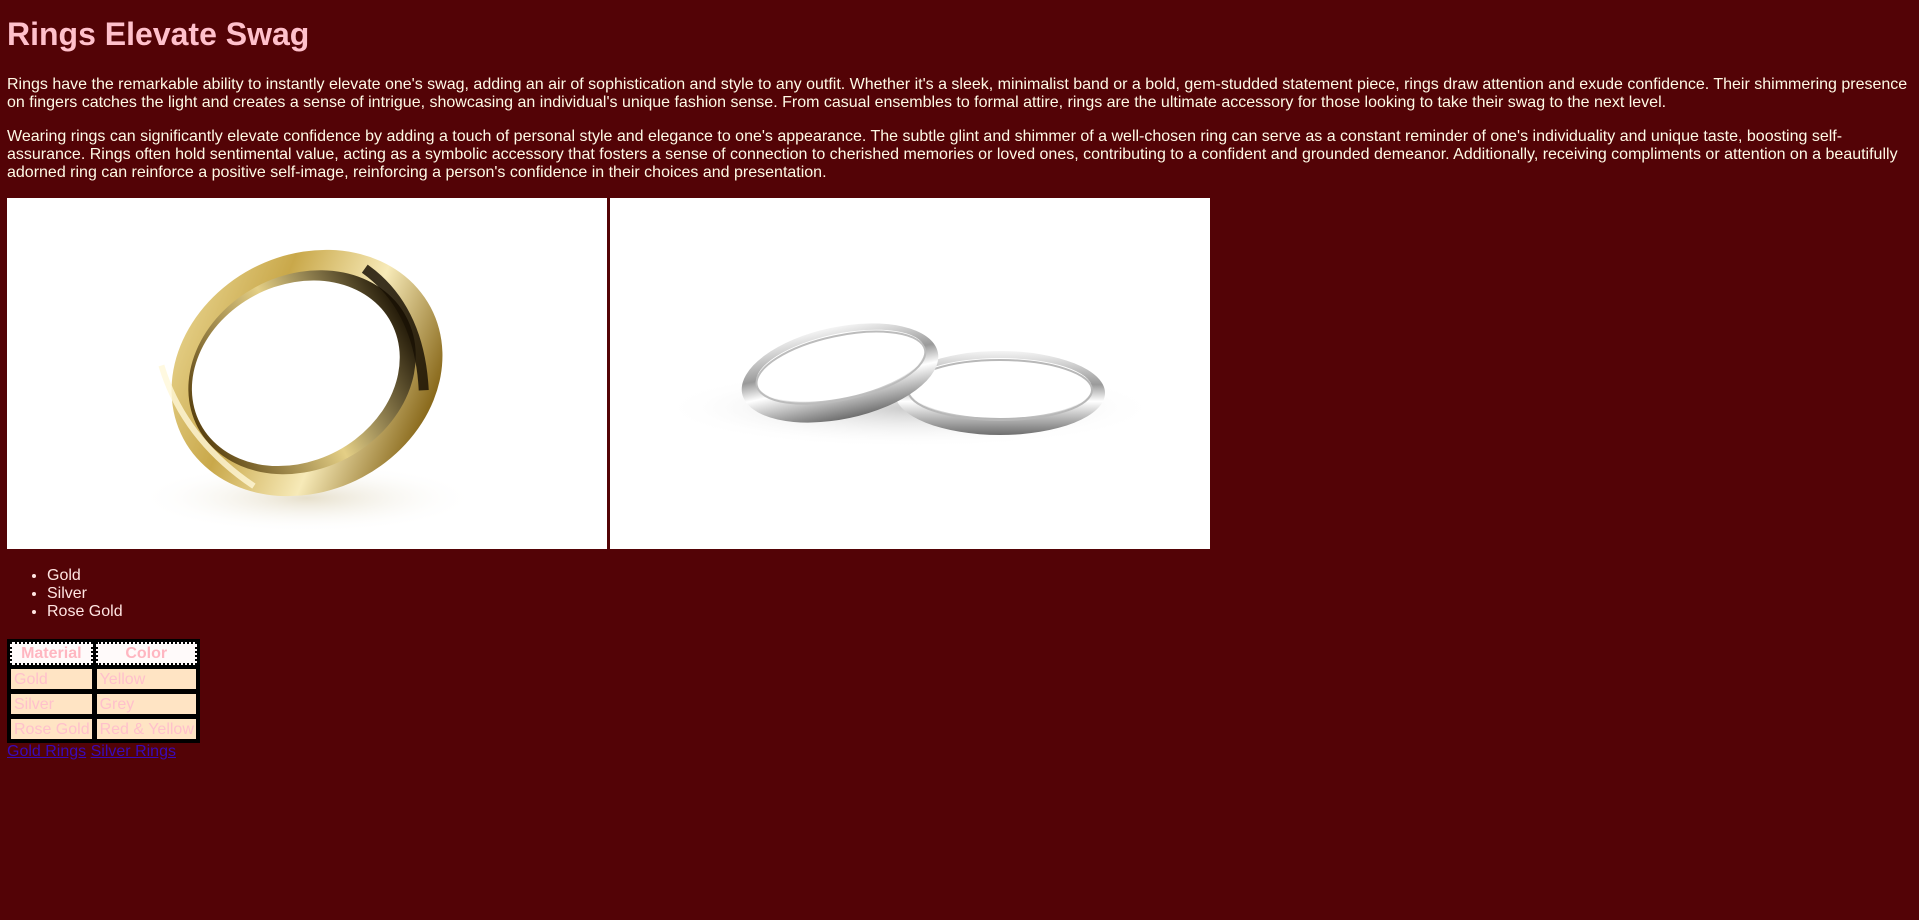 Image resolution: width=1919 pixels, height=920 pixels. What do you see at coordinates (307, 373) in the screenshot?
I see `gold-ring-image` at bounding box center [307, 373].